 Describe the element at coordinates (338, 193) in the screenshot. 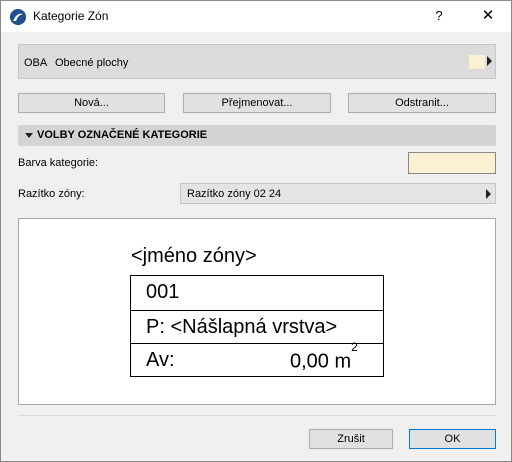

I see `stamp-select: Razítko zóny 02 24` at that location.